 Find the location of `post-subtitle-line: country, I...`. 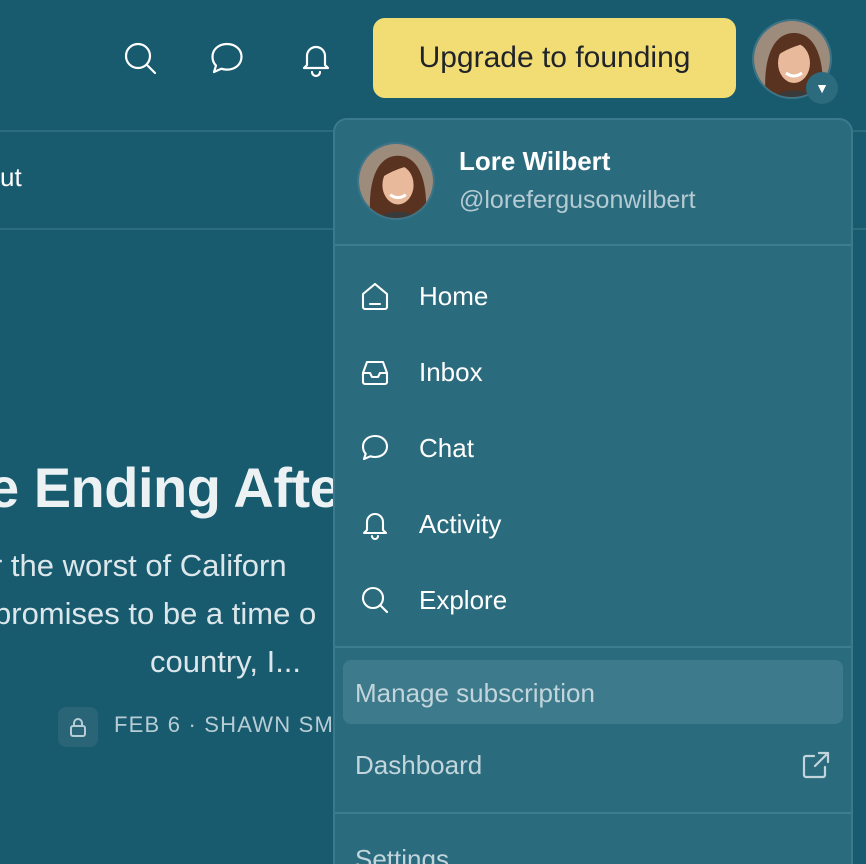

post-subtitle-line: country, I... is located at coordinates (226, 661).